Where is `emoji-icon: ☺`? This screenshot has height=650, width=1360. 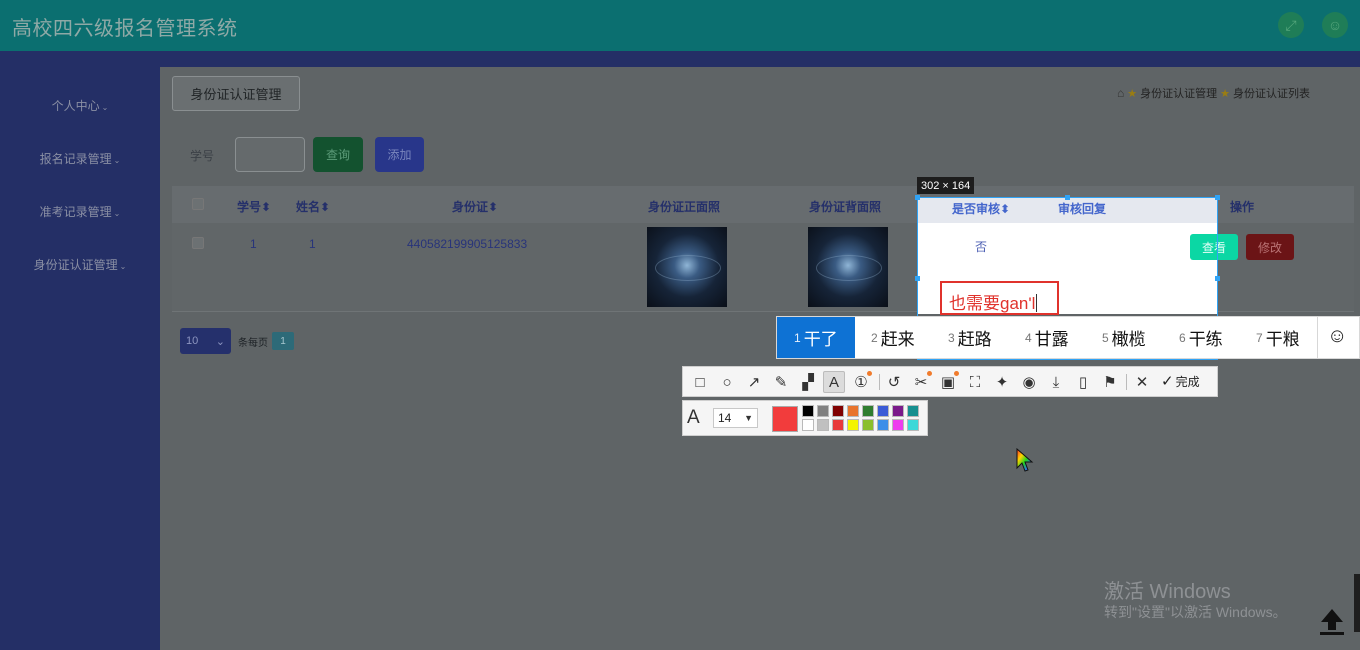
emoji-icon: ☺ is located at coordinates (1337, 336).